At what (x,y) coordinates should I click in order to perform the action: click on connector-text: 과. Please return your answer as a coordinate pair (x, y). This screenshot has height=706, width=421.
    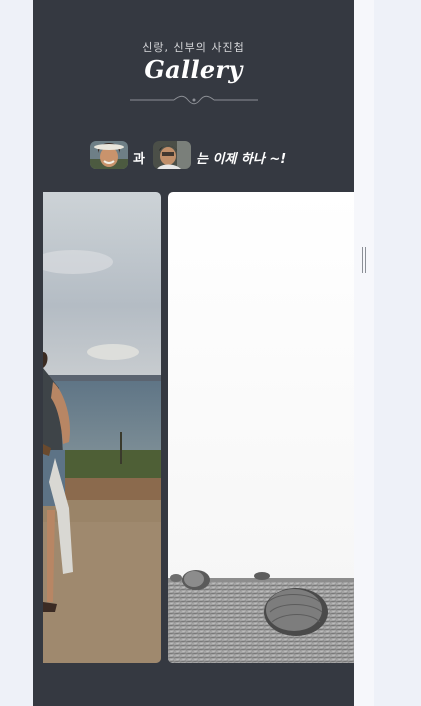
    Looking at the image, I should click on (139, 159).